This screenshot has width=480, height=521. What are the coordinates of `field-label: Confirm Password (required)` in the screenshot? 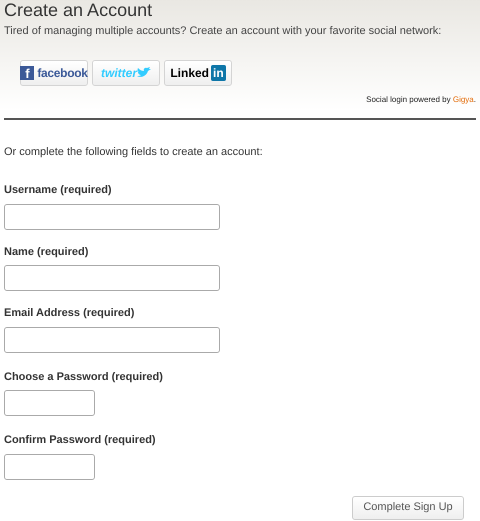 It's located at (80, 440).